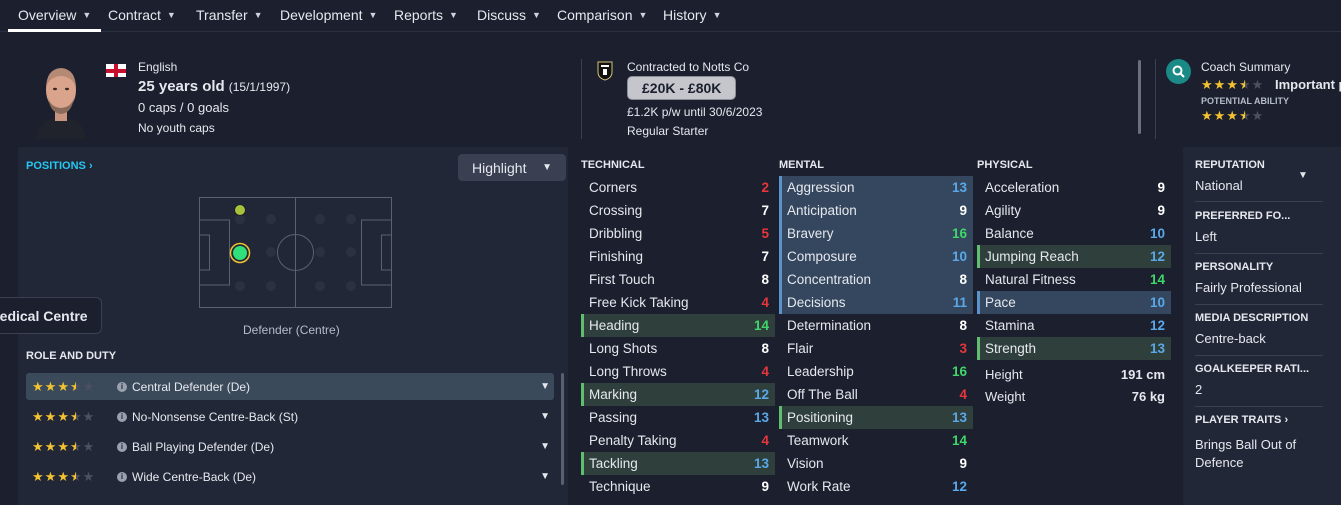 This screenshot has width=1341, height=505. Describe the element at coordinates (51, 315) in the screenshot. I see `medical-centre-tooltip: Medical Centre` at that location.